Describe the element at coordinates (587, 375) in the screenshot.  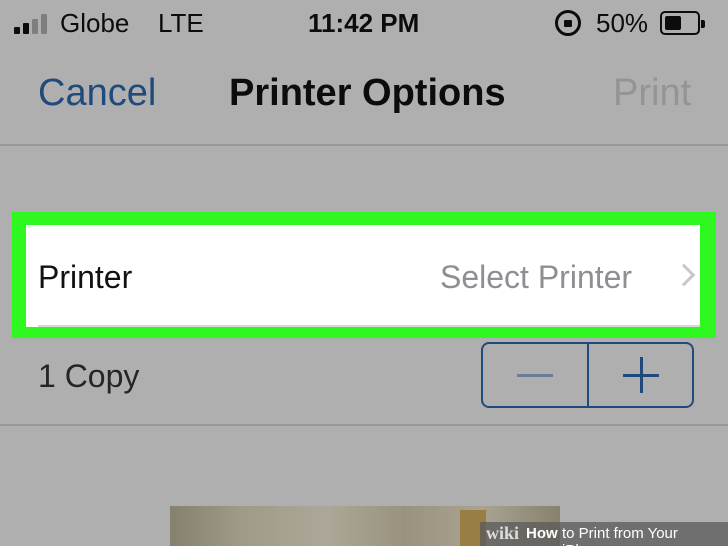
I see `copies-stepper` at that location.